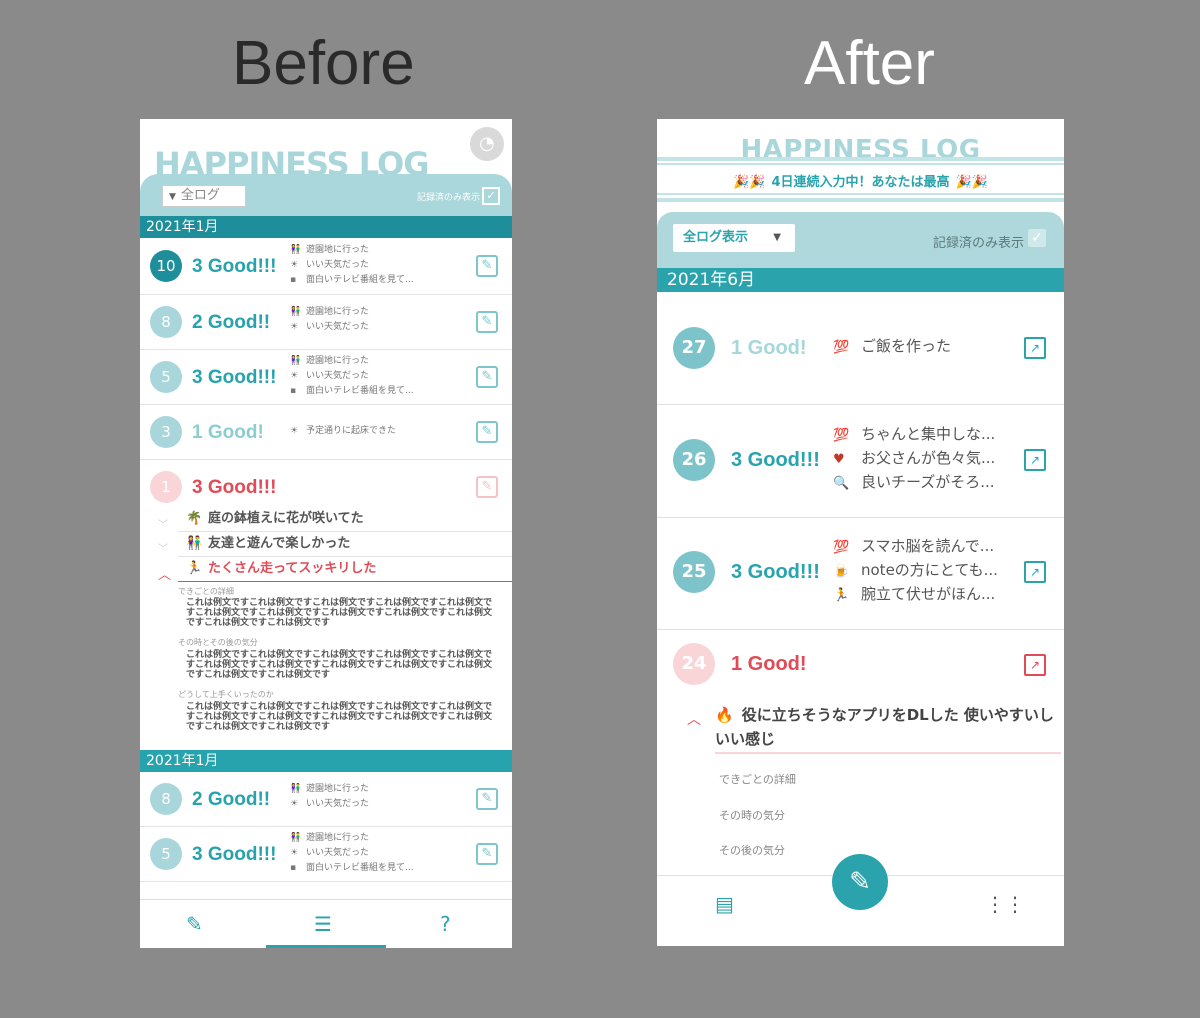 The image size is (1200, 1018). I want to click on streak-banner: 🎉🎉 4日連続入力中！あなたは最高 🎉🎉, so click(860, 182).